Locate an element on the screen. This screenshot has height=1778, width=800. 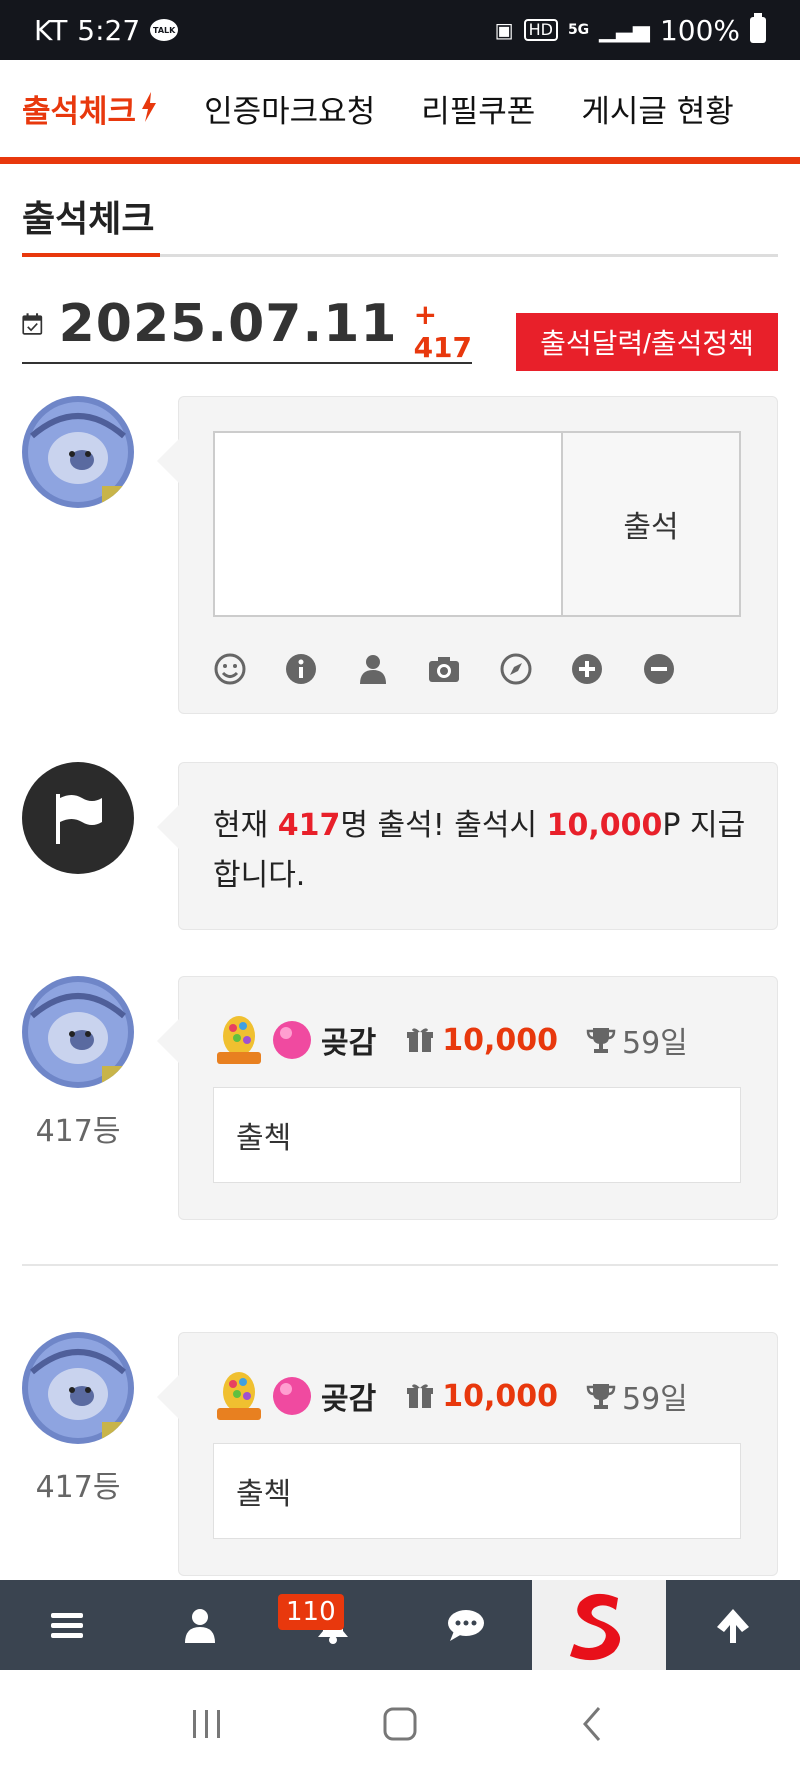
attendance-count: + 417 is located at coordinates (443, 331).